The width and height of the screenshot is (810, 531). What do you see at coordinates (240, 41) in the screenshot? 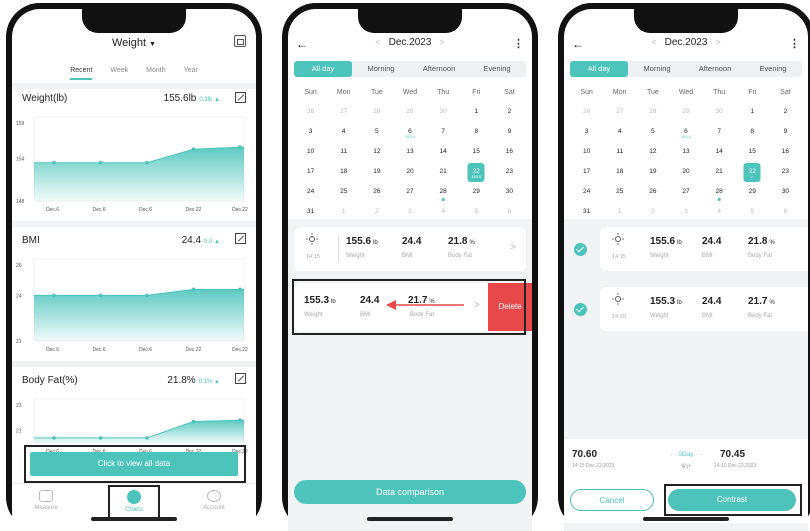
I see `calendar-icon` at bounding box center [240, 41].